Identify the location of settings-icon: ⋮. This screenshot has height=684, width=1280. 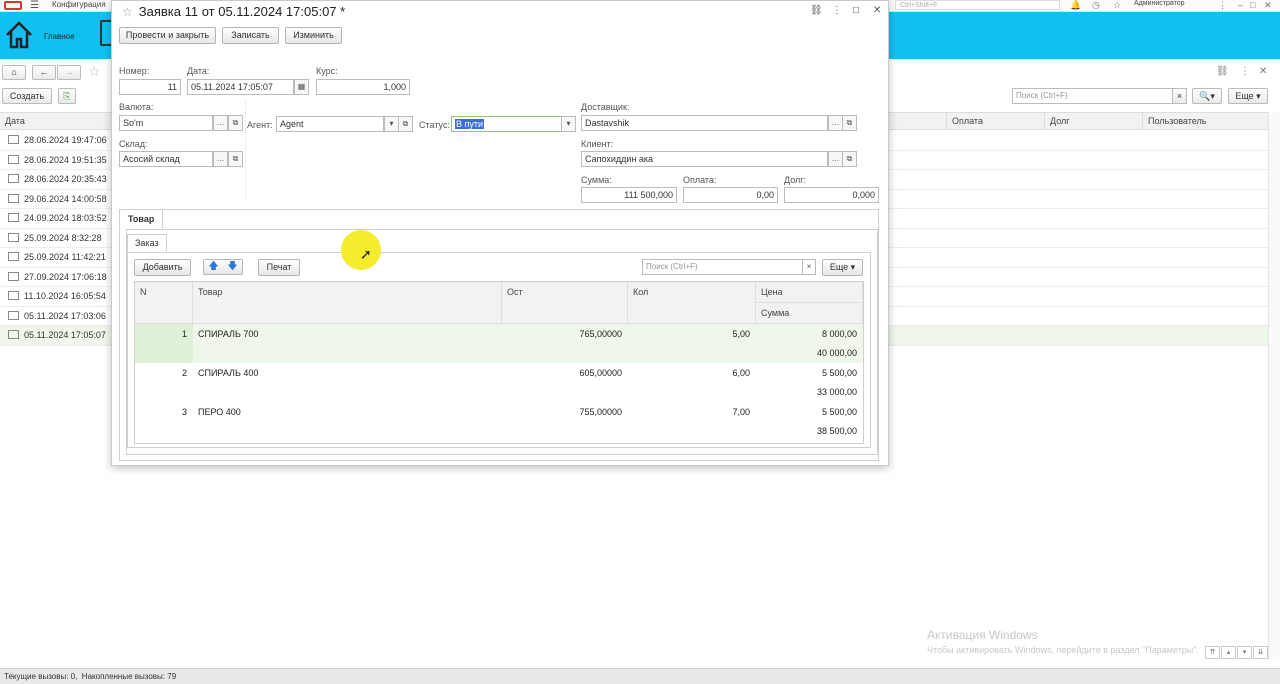
(1222, 5).